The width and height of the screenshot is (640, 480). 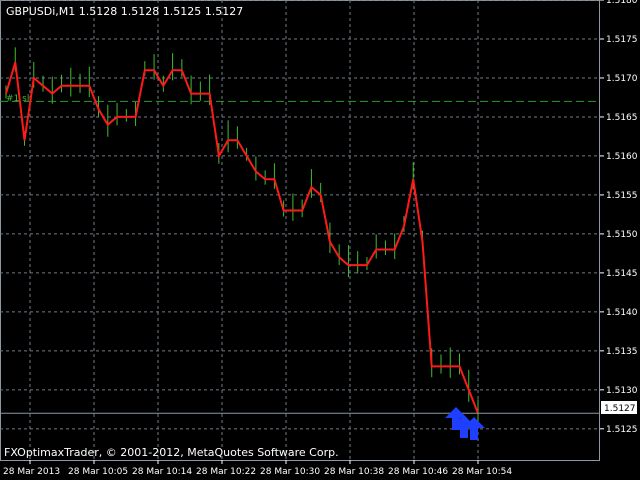 What do you see at coordinates (622, 430) in the screenshot?
I see `y-tick-label: 1.5125` at bounding box center [622, 430].